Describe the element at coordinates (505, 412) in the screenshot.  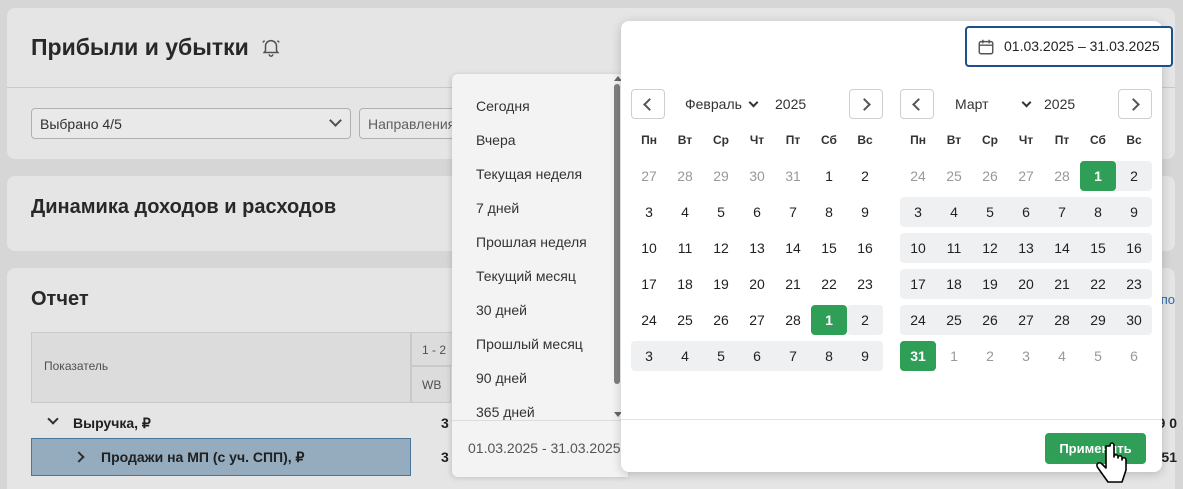
I see `preset-365-days: 365 дней` at that location.